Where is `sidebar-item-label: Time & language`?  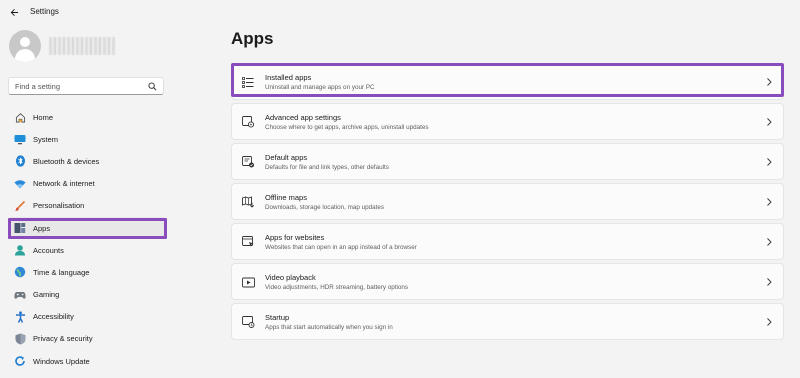 sidebar-item-label: Time & language is located at coordinates (61, 272).